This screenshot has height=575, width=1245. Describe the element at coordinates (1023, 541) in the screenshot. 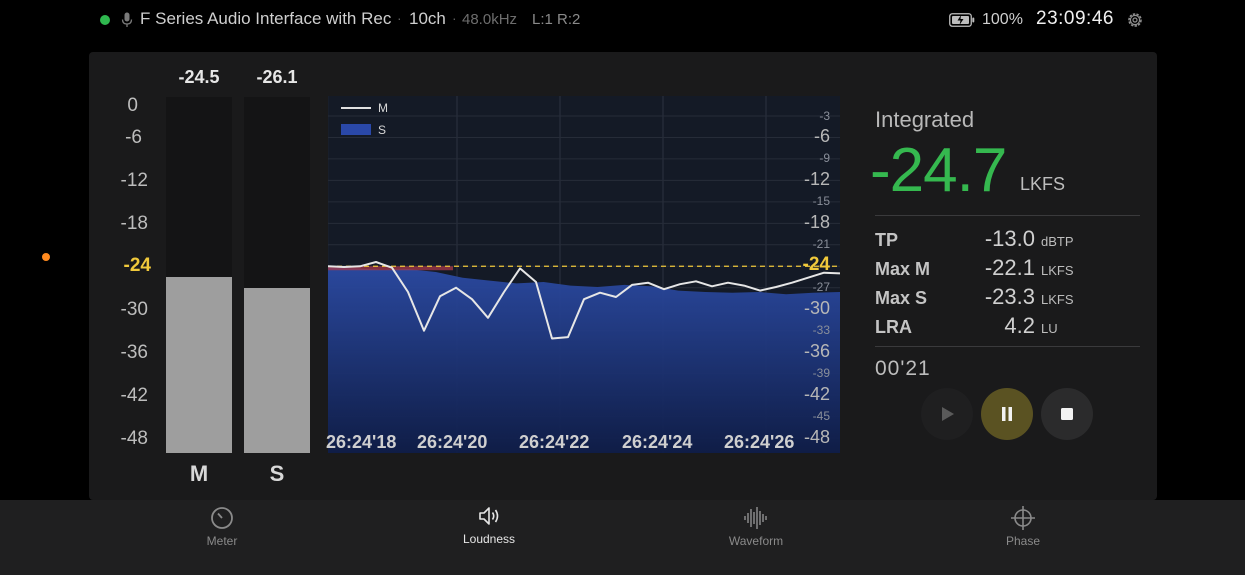

I see `tab-phase-label: Phase` at that location.